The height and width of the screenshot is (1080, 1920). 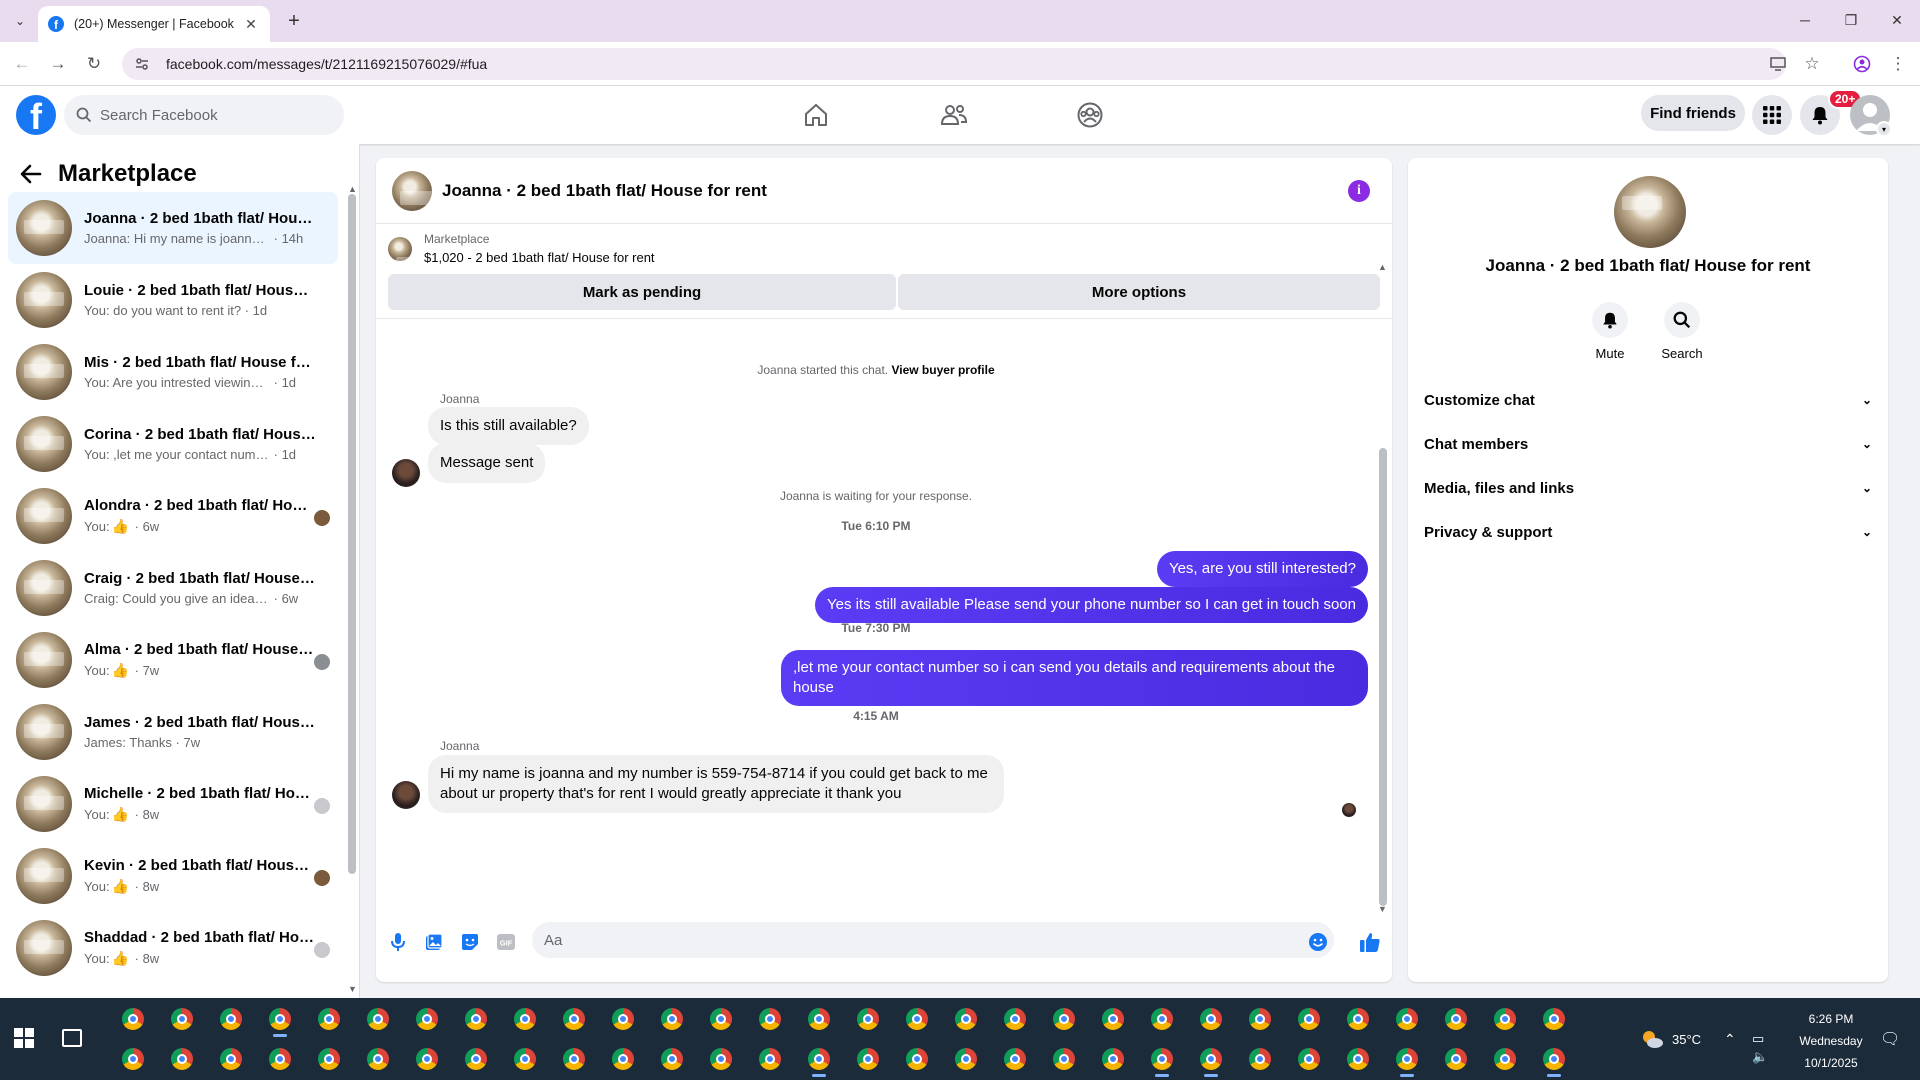 I want to click on mark-as-pending-button: Mark as pending, so click(x=642, y=292).